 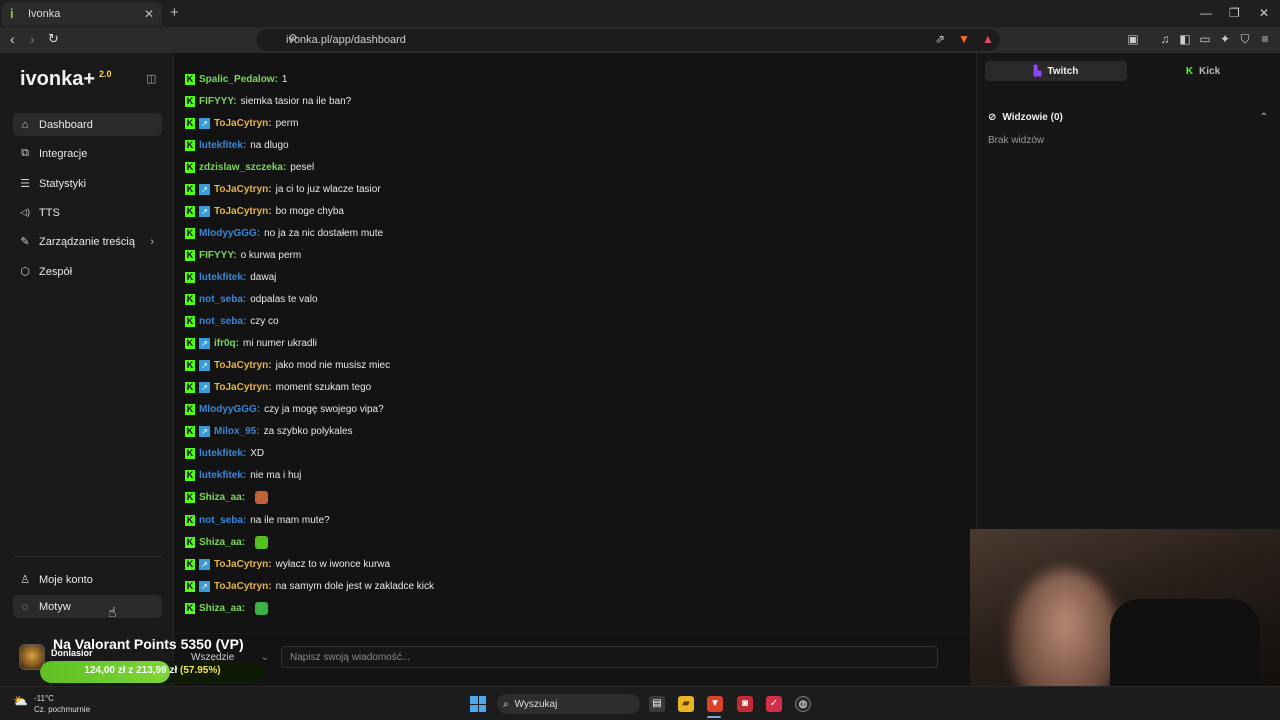 I want to click on chat-username: Milox_95:, so click(x=237, y=431).